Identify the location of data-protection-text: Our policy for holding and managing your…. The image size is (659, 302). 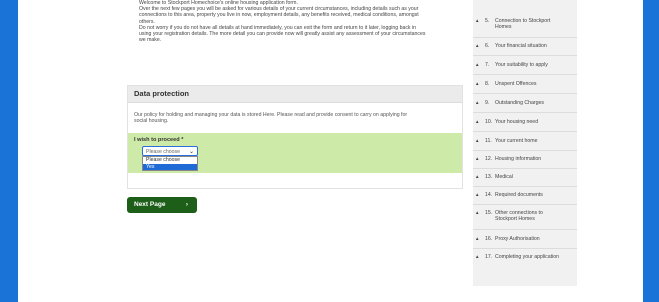
(295, 118).